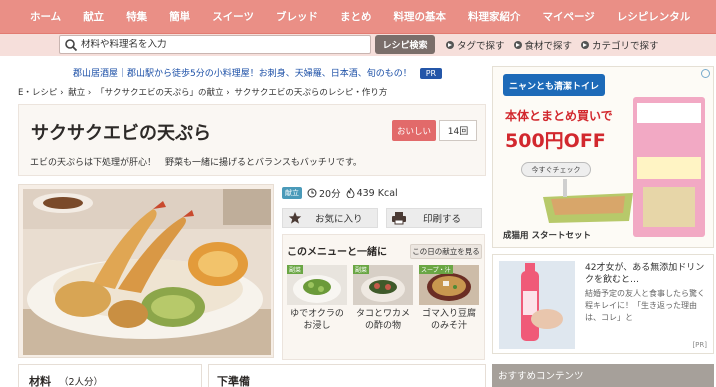 Image resolution: width=716 pixels, height=387 pixels. Describe the element at coordinates (311, 93) in the screenshot. I see `breadcrumb-current: サクサクエビの天ぷらのレシピ・作り方` at that location.